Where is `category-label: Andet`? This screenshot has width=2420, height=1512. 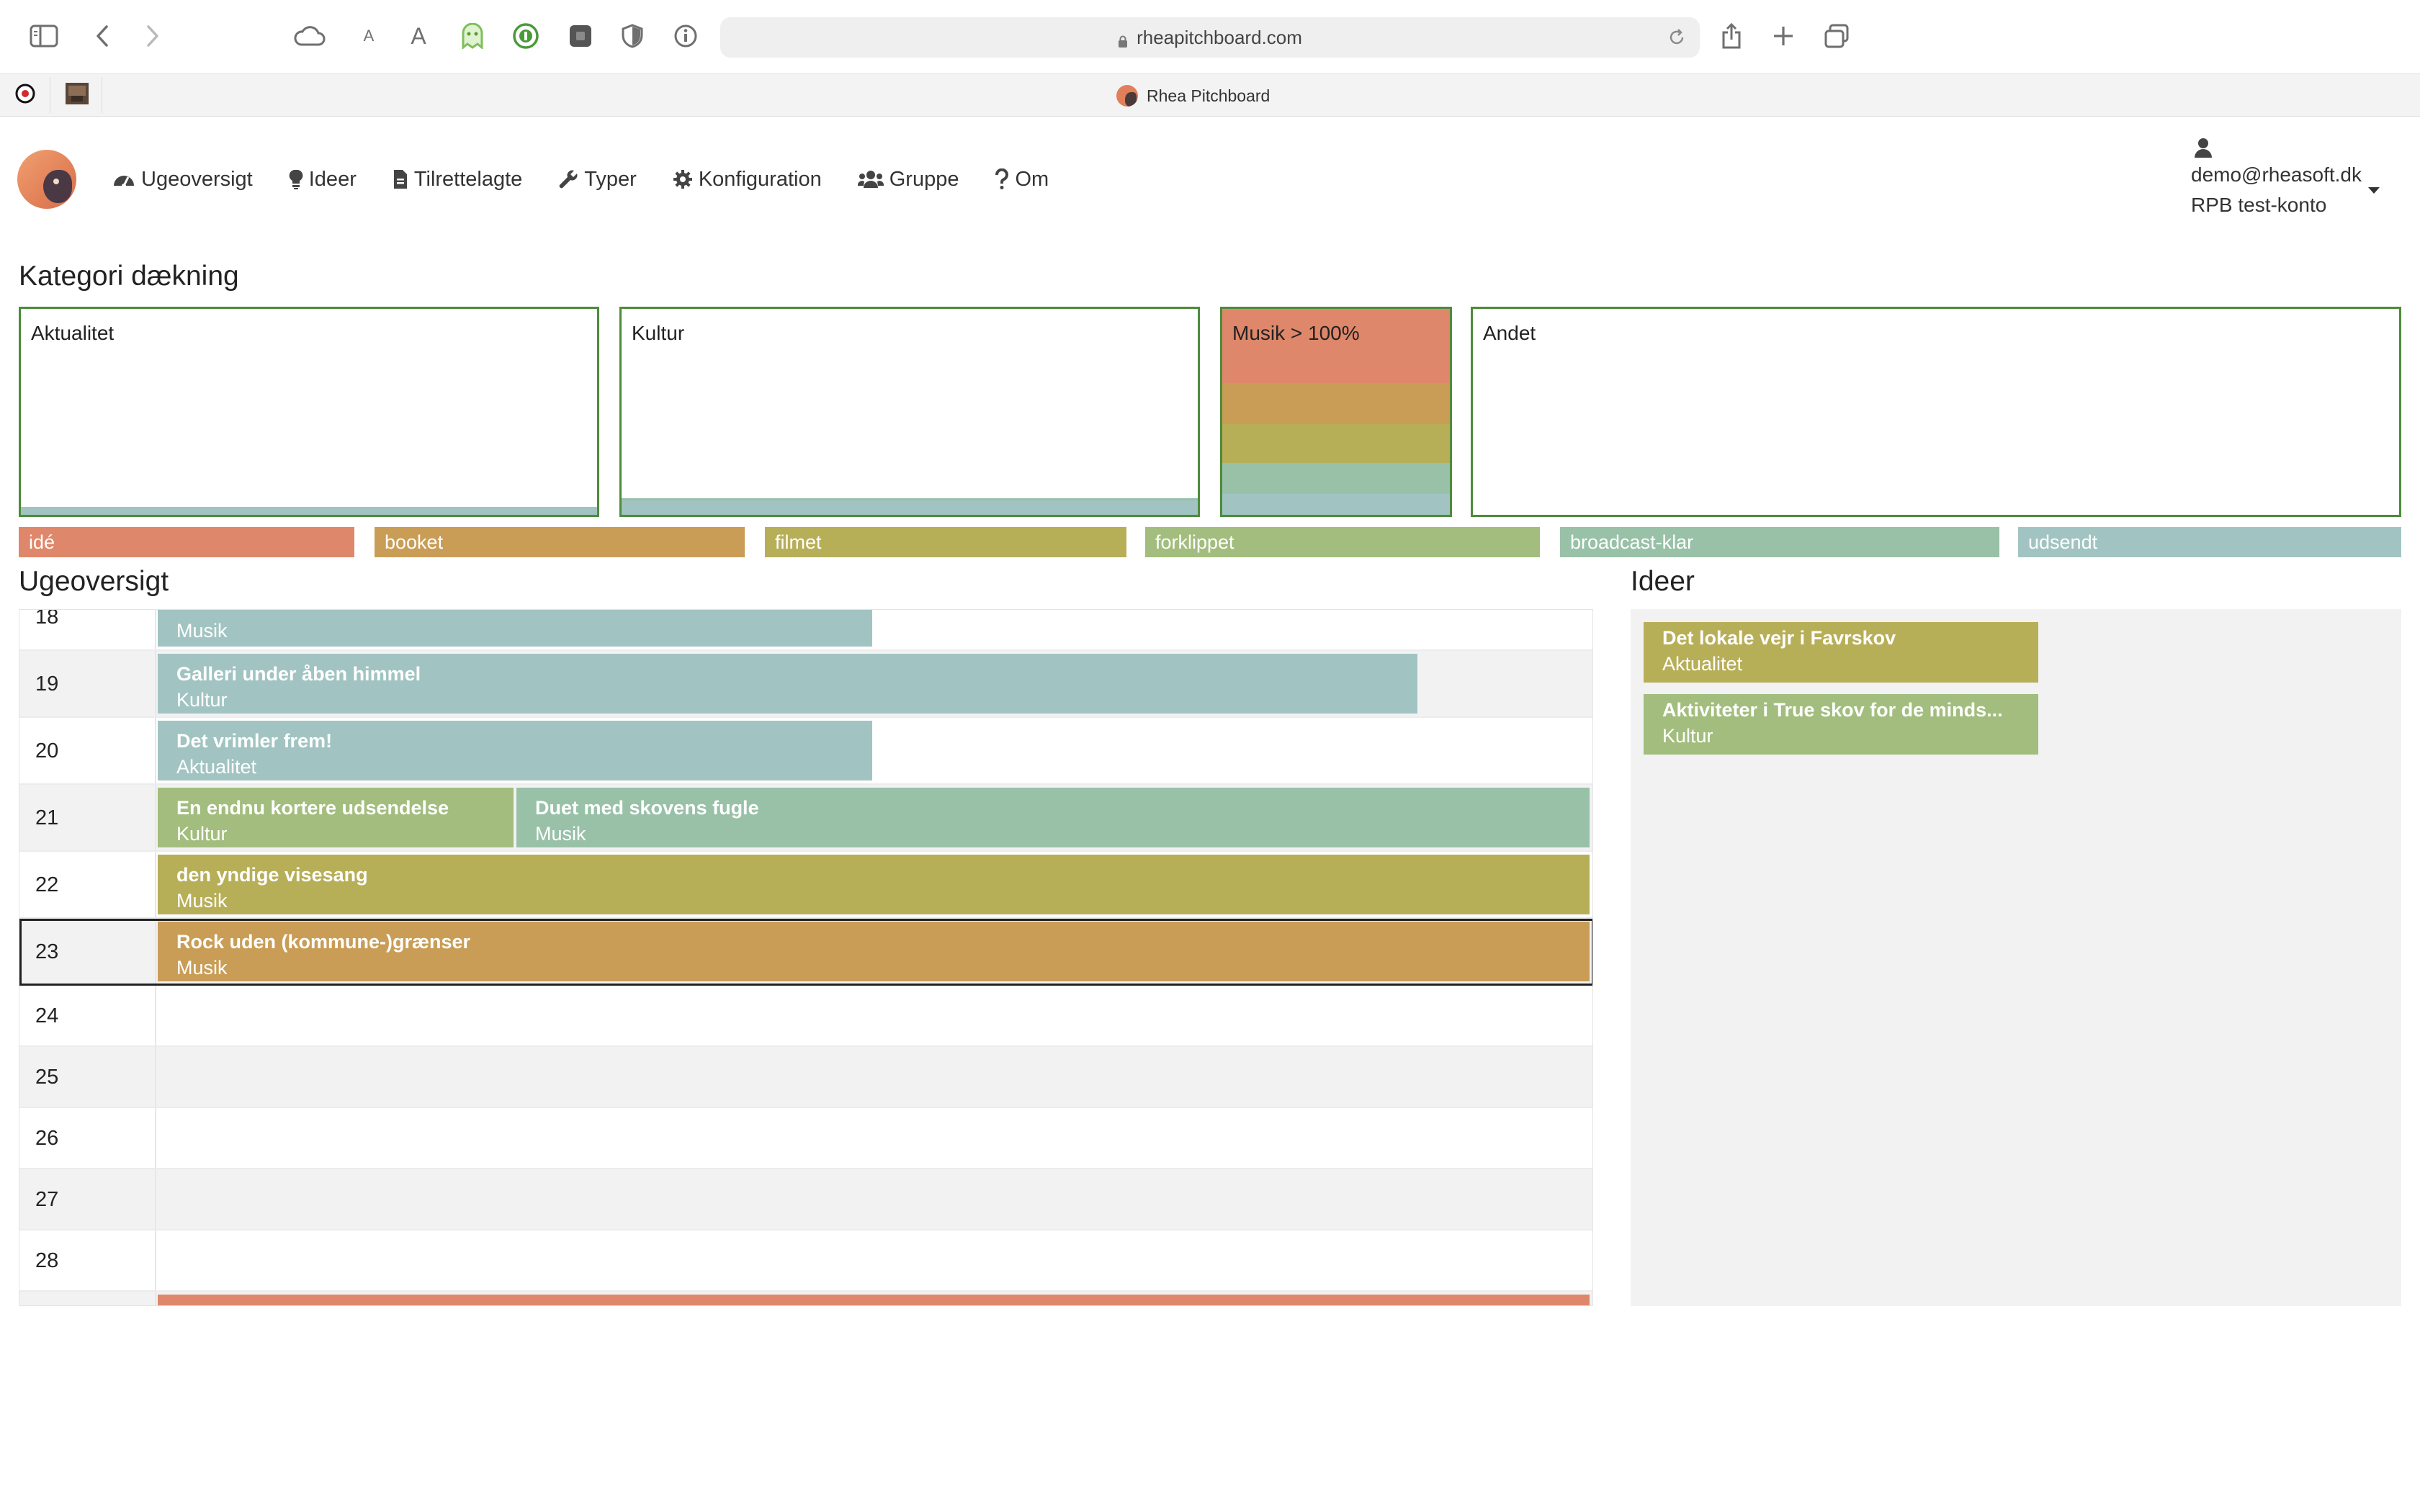
category-label: Andet is located at coordinates (1509, 333).